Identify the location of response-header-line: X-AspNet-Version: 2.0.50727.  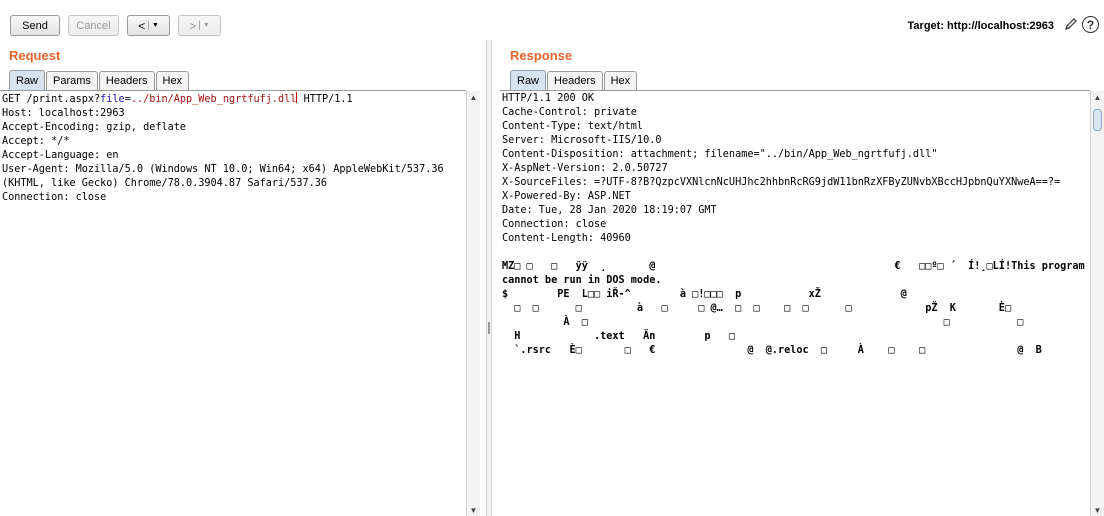
(585, 168).